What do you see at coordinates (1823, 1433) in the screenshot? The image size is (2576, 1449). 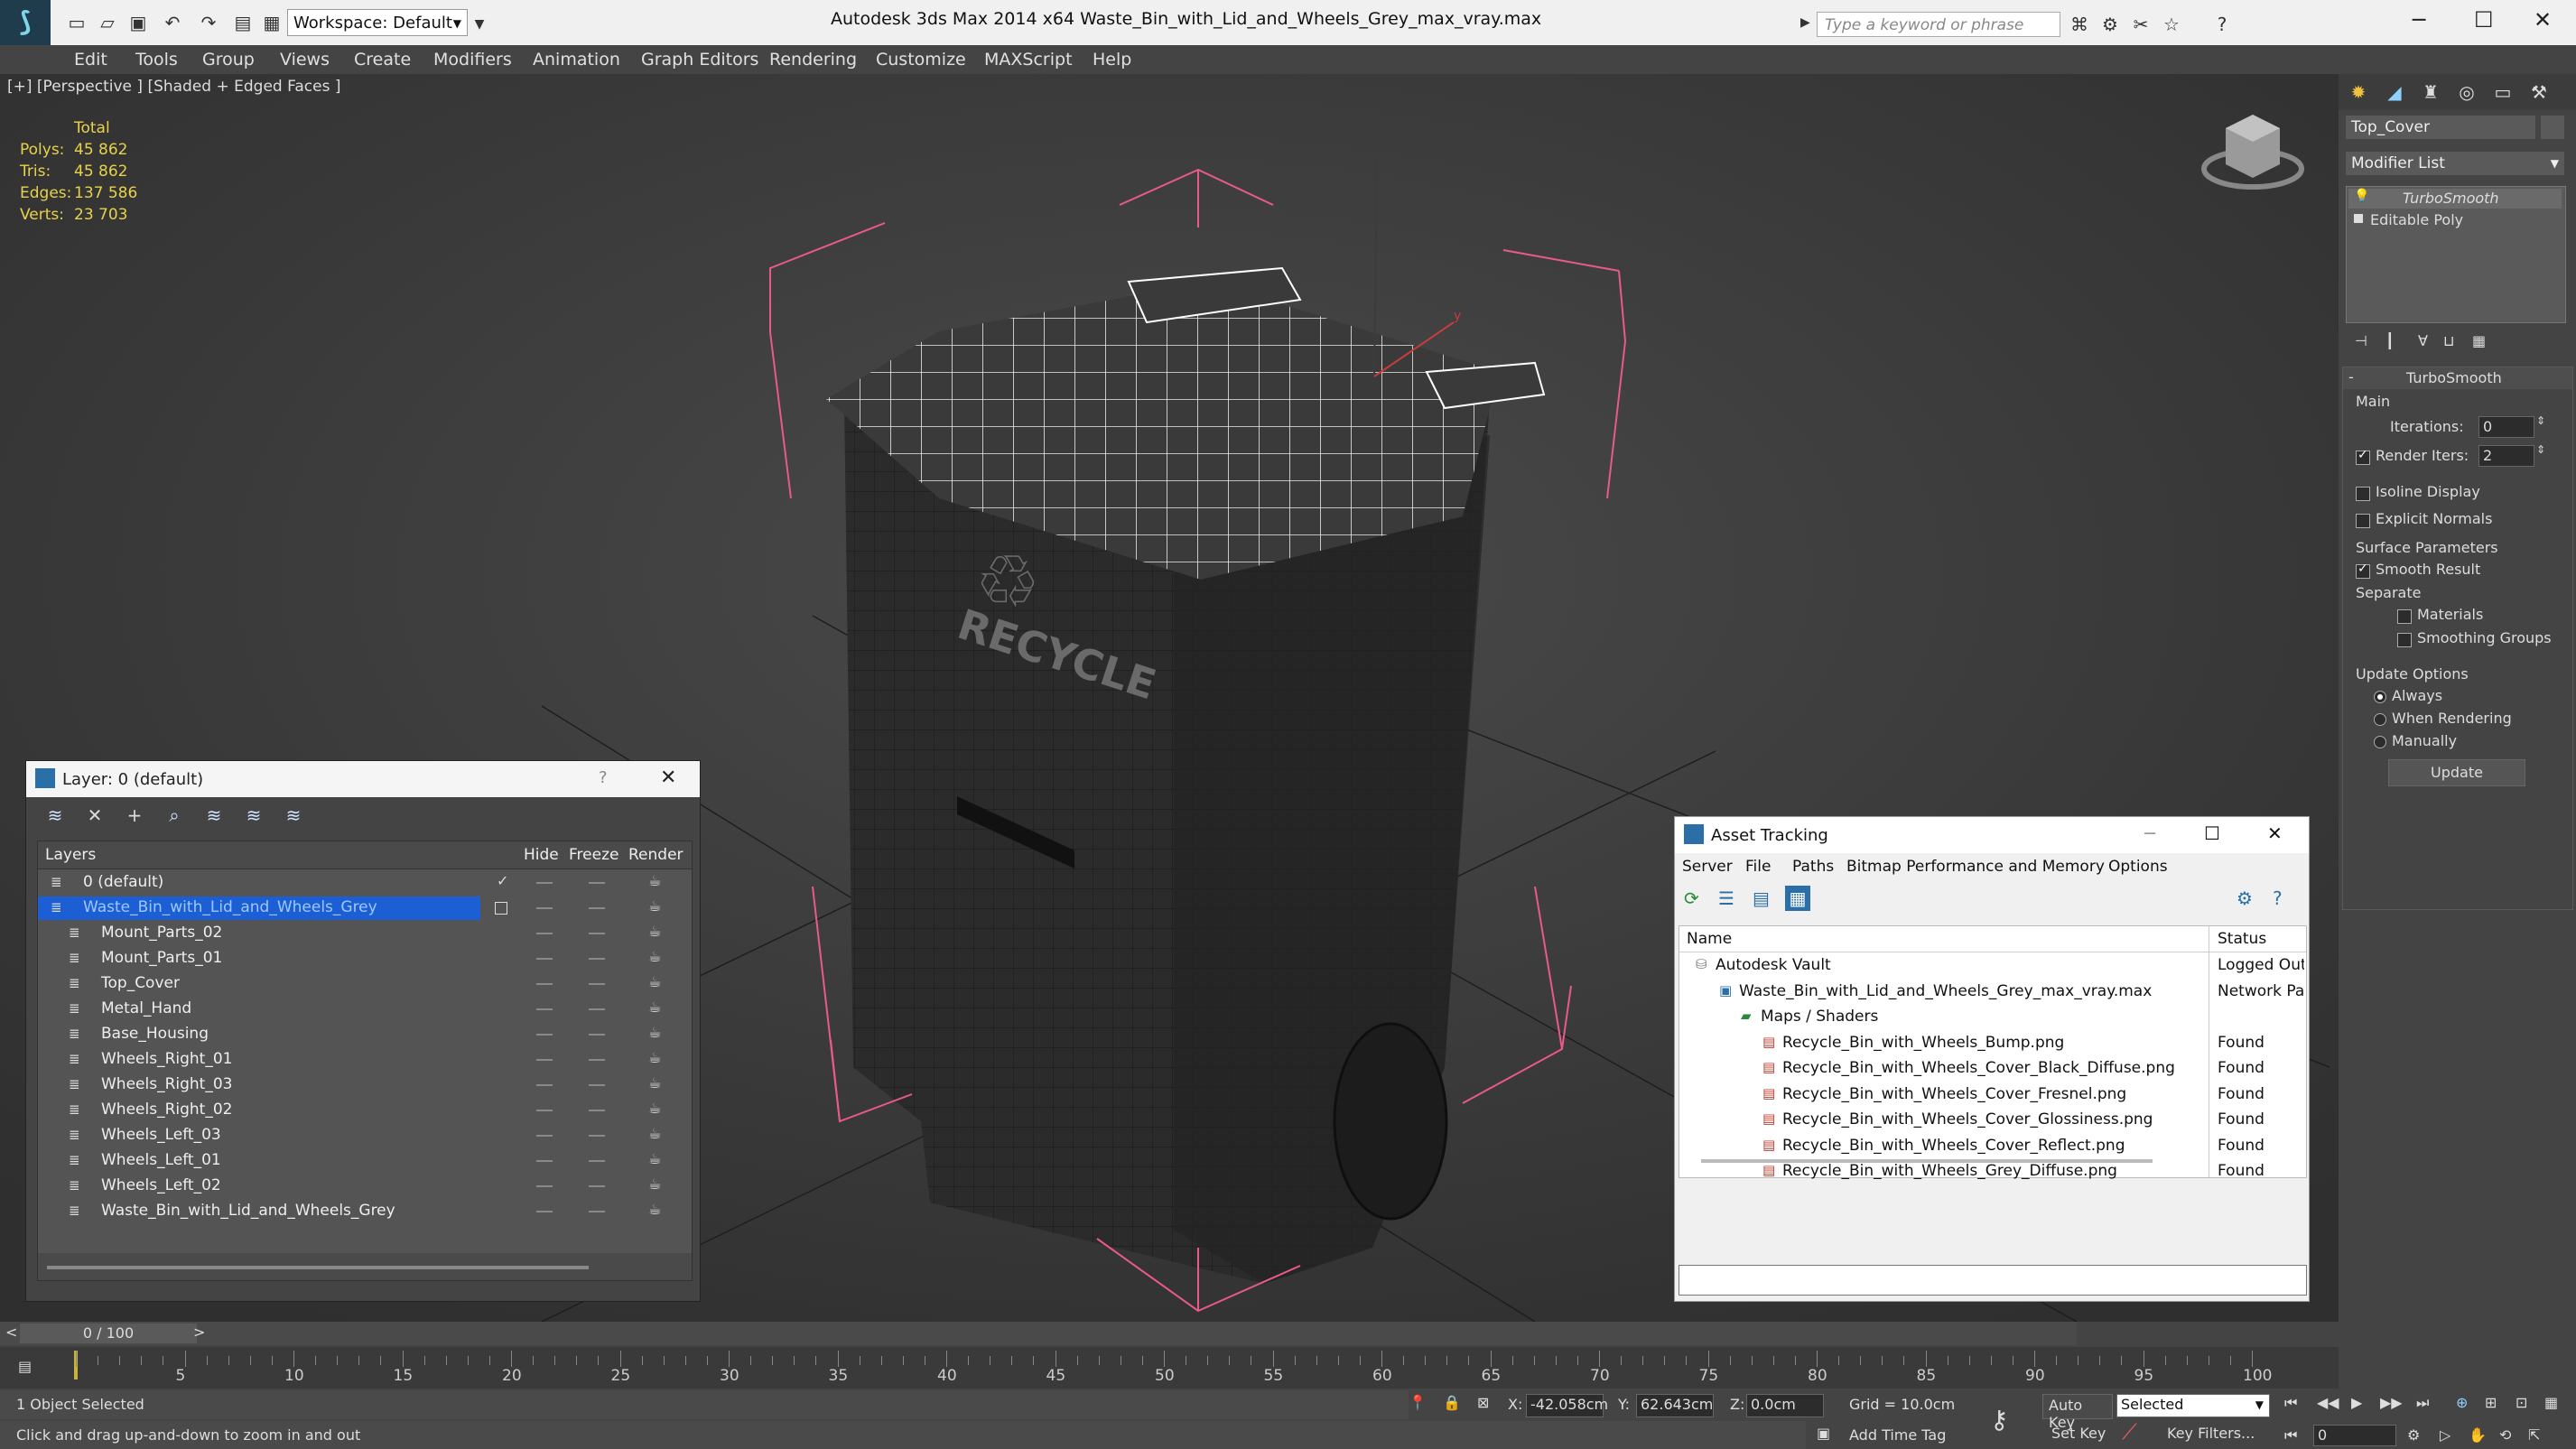 I see `time-tag-icon: ▣` at bounding box center [1823, 1433].